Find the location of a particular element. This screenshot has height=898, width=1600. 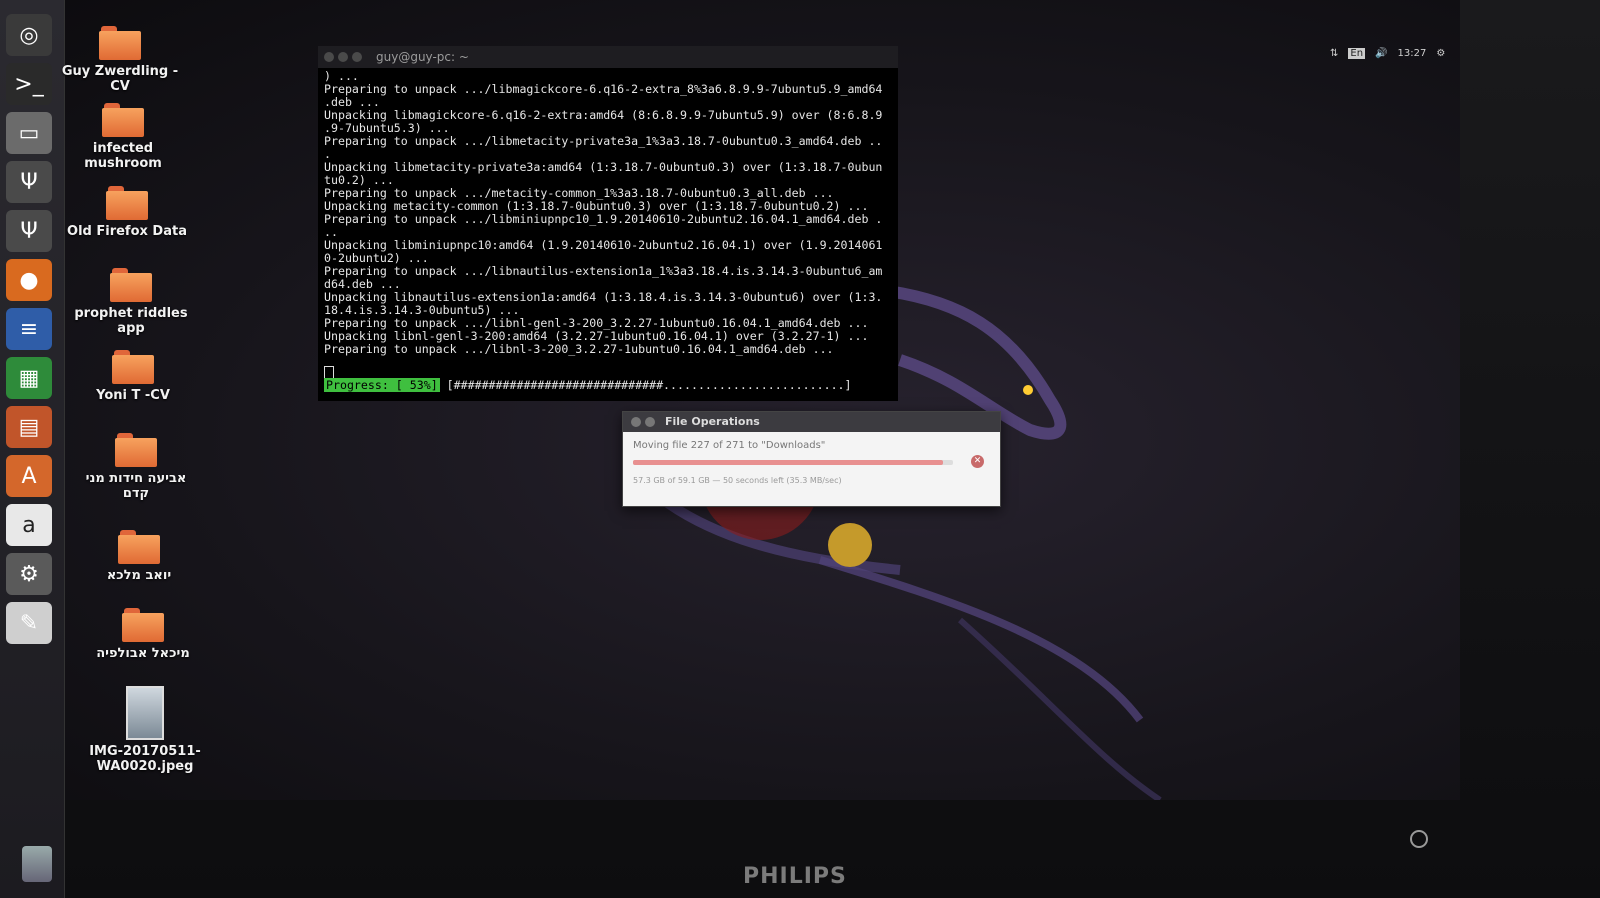

desktop-icon-label: Yoni T -CV is located at coordinates (133, 395).